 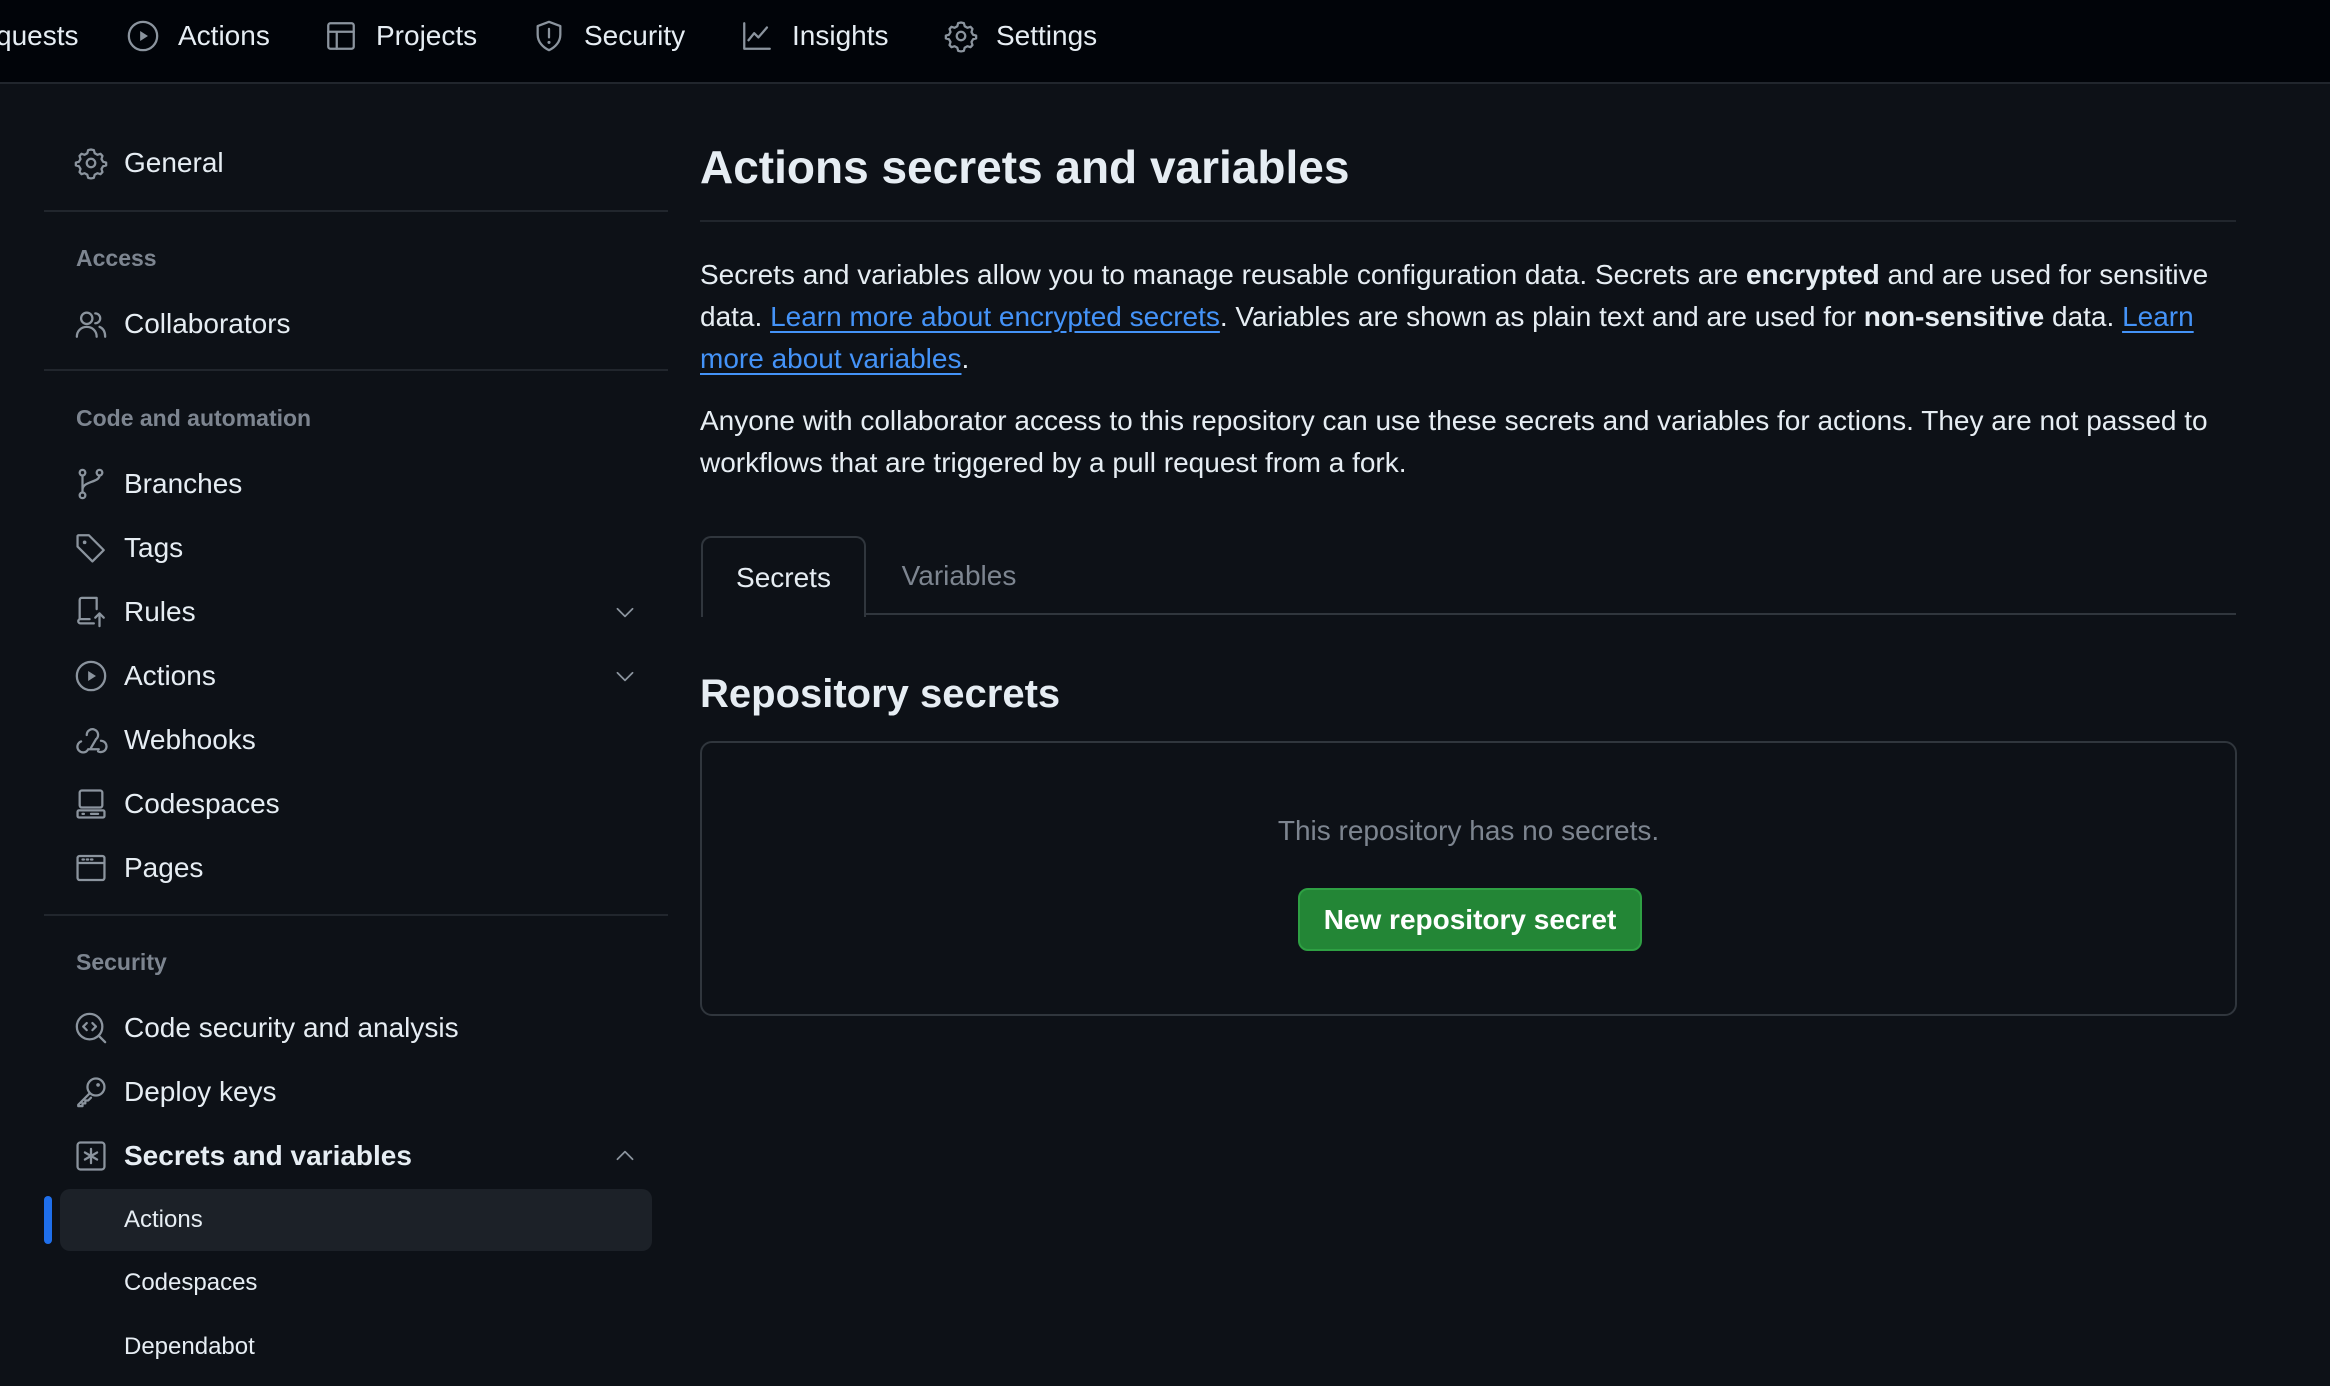 I want to click on sidebar-item-codespaces: Codespaces, so click(x=356, y=804).